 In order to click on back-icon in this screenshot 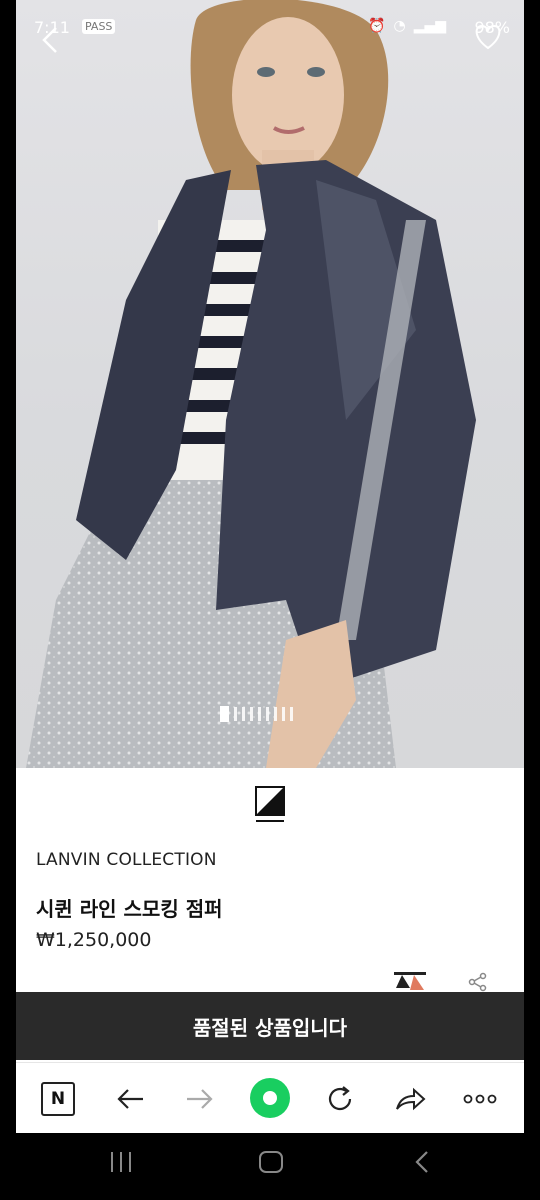, I will do `click(52, 40)`.